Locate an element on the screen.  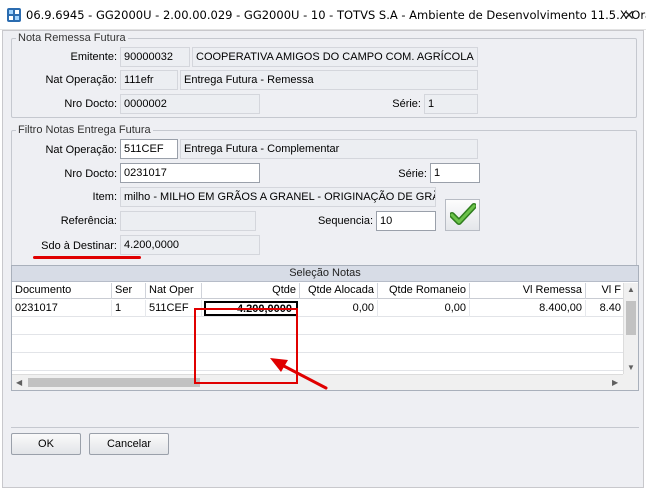
ok-button: OK is located at coordinates (46, 444).